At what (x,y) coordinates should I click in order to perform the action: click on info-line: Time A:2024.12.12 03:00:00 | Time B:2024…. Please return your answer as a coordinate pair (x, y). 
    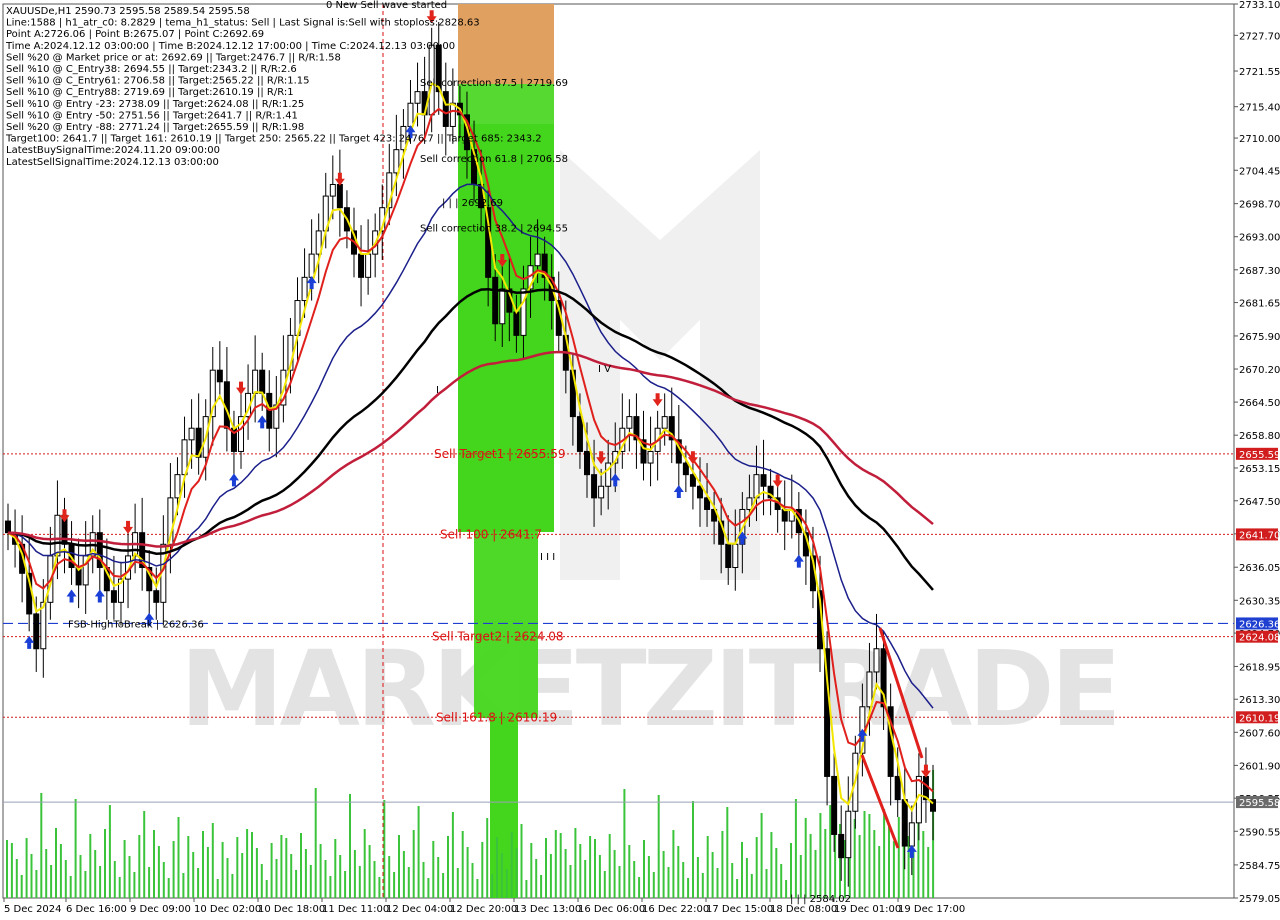
    Looking at the image, I should click on (230, 46).